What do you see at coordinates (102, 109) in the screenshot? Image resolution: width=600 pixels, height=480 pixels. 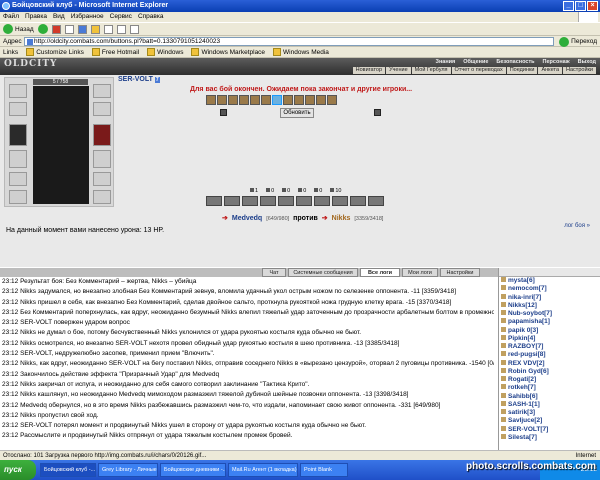 I see `slot-ring` at bounding box center [102, 109].